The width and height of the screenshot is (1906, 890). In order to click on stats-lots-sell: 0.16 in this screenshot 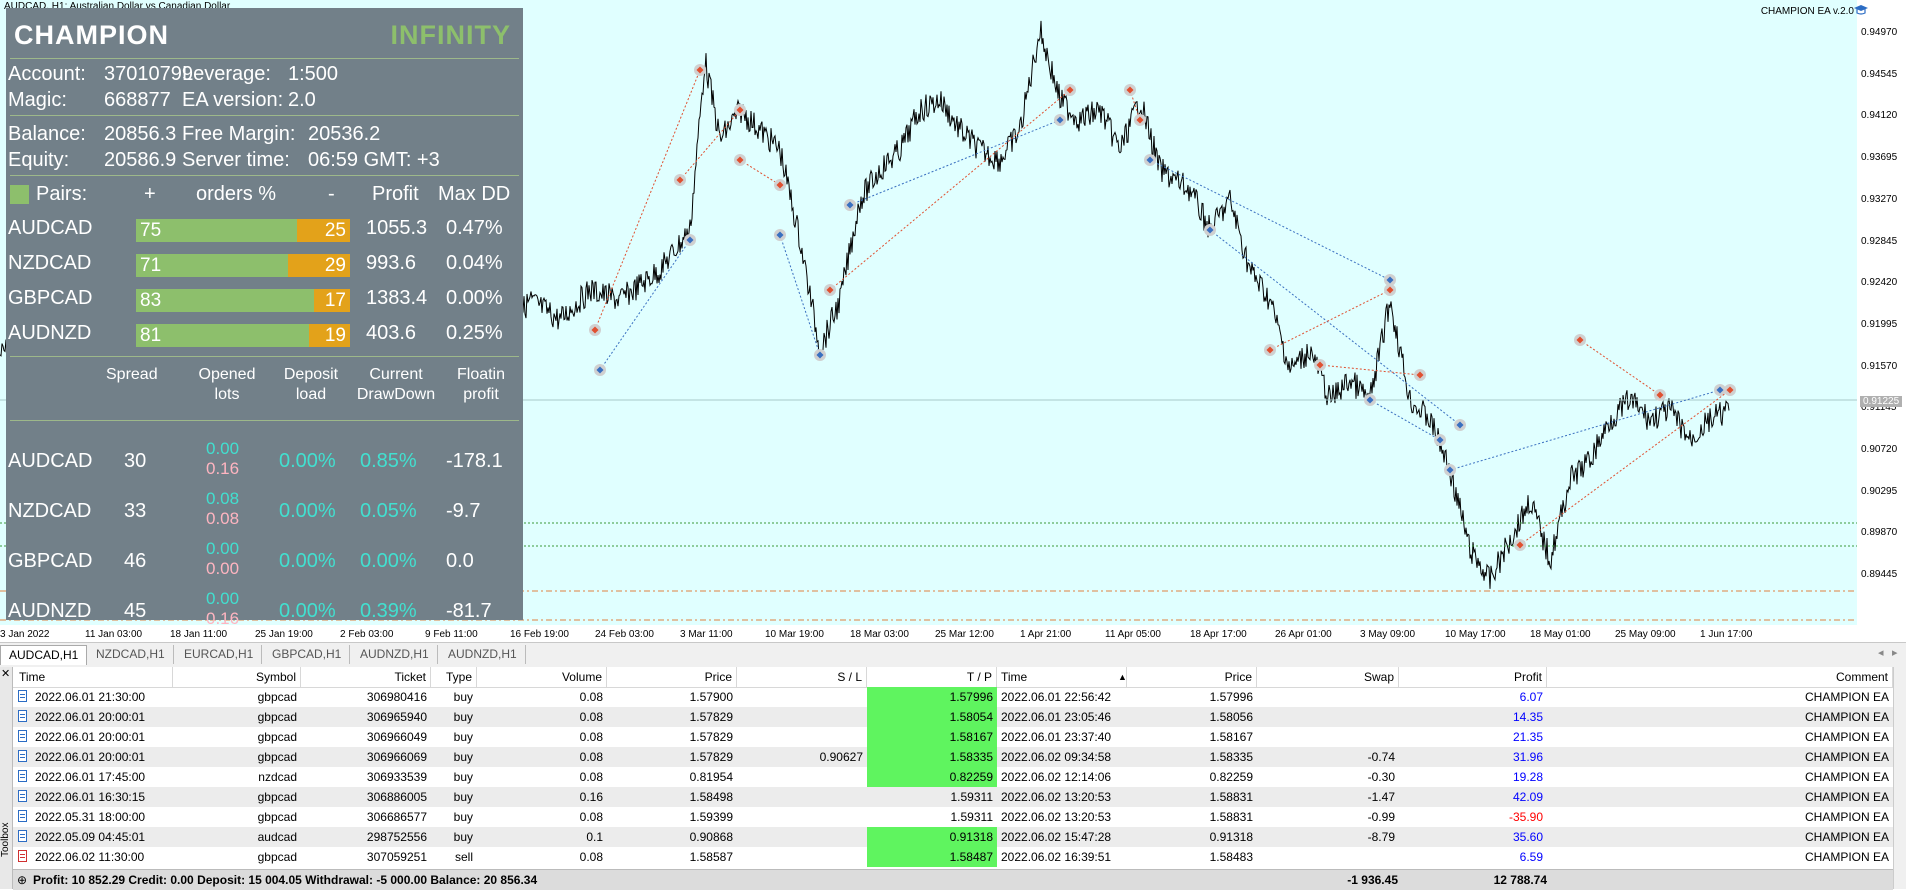, I will do `click(223, 618)`.